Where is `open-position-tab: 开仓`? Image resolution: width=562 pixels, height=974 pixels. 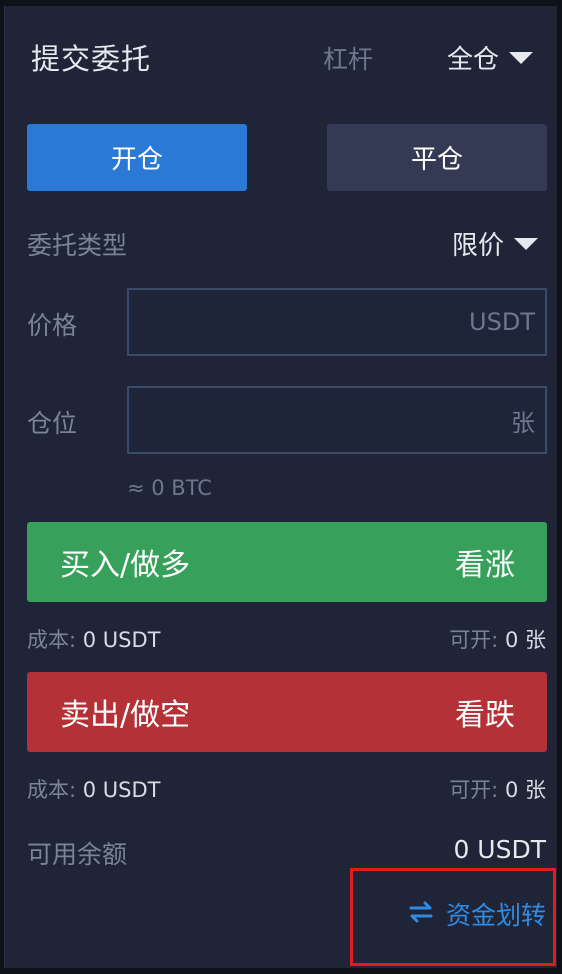 open-position-tab: 开仓 is located at coordinates (137, 157).